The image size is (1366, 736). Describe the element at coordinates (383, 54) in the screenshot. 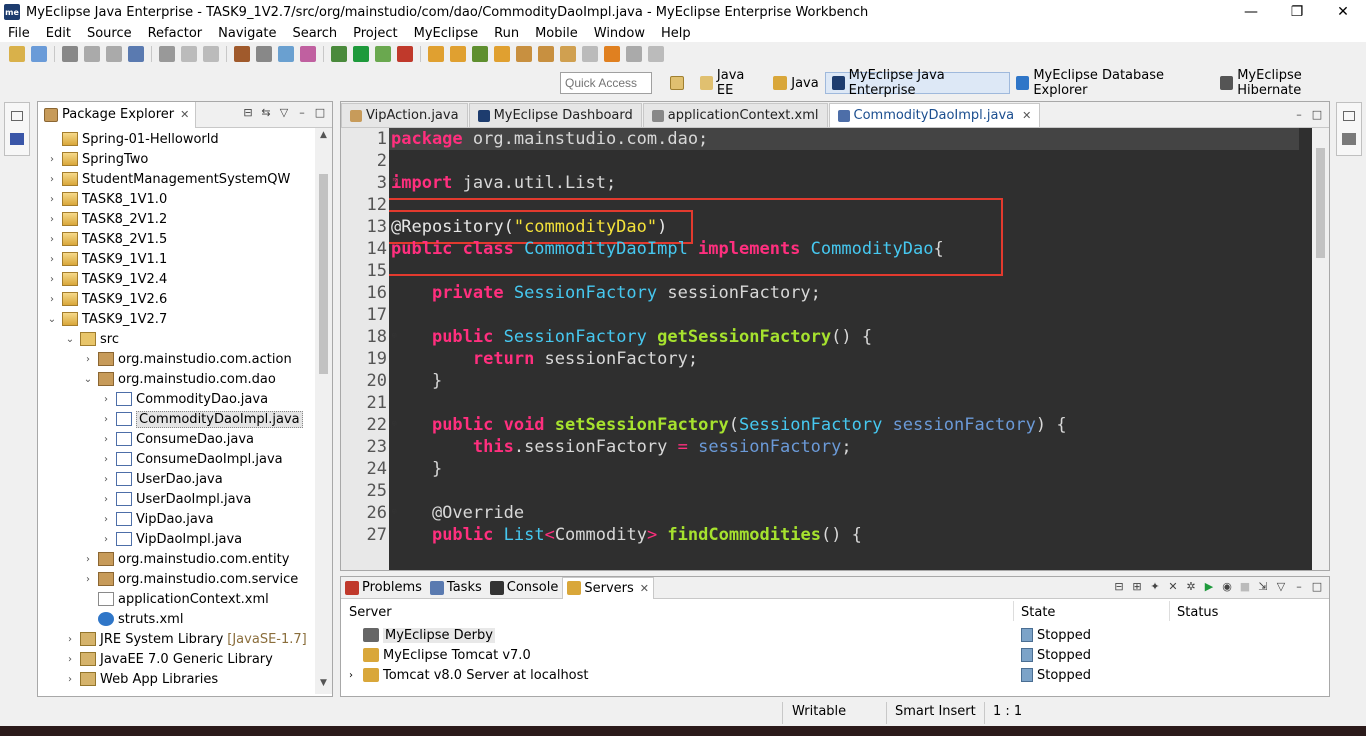

I see `run-config-icon` at that location.